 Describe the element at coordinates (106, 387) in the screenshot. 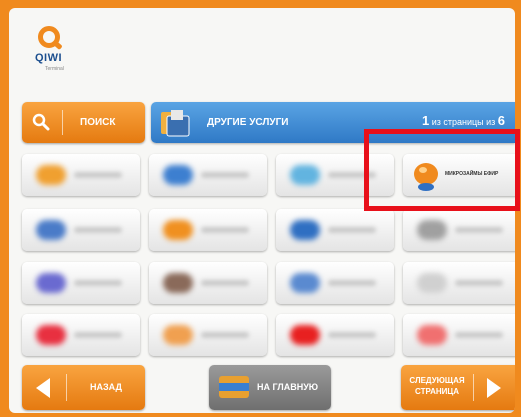

I see `back-label: НАЗАД` at that location.